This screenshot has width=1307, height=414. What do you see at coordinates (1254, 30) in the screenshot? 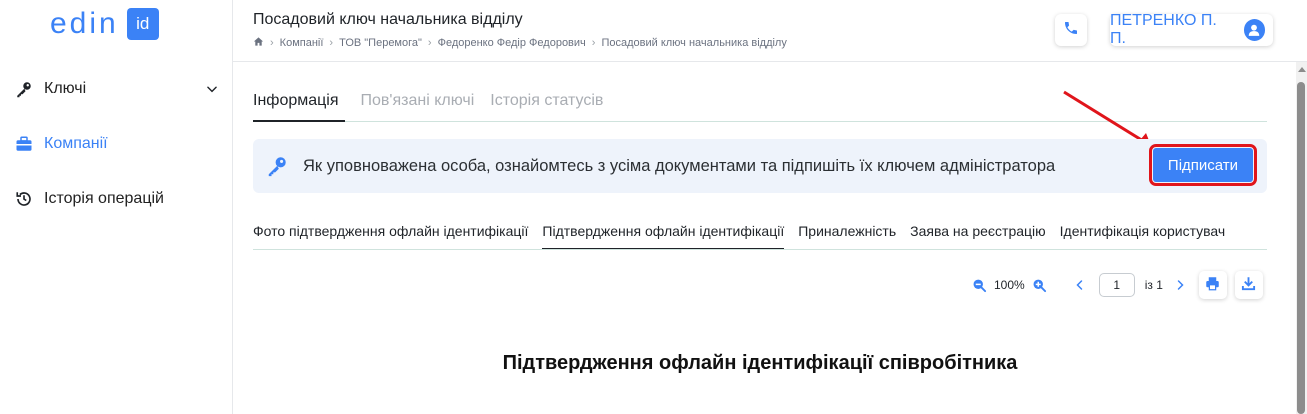
I see `avatar-icon` at bounding box center [1254, 30].